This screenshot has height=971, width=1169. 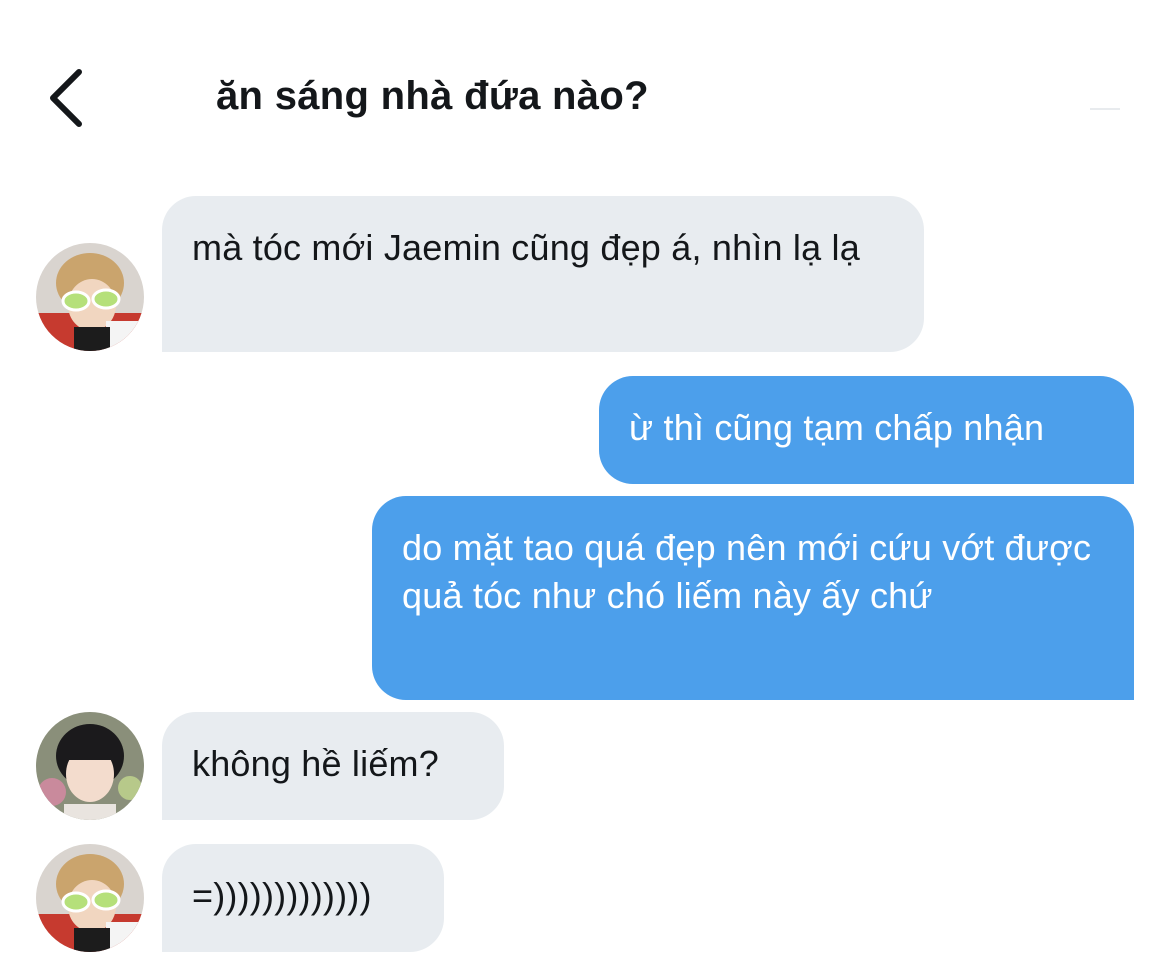 I want to click on message-bubble-received: mà tóc mới Jaemin cũng đẹp á, nhìn lạ lạ, so click(x=543, y=274).